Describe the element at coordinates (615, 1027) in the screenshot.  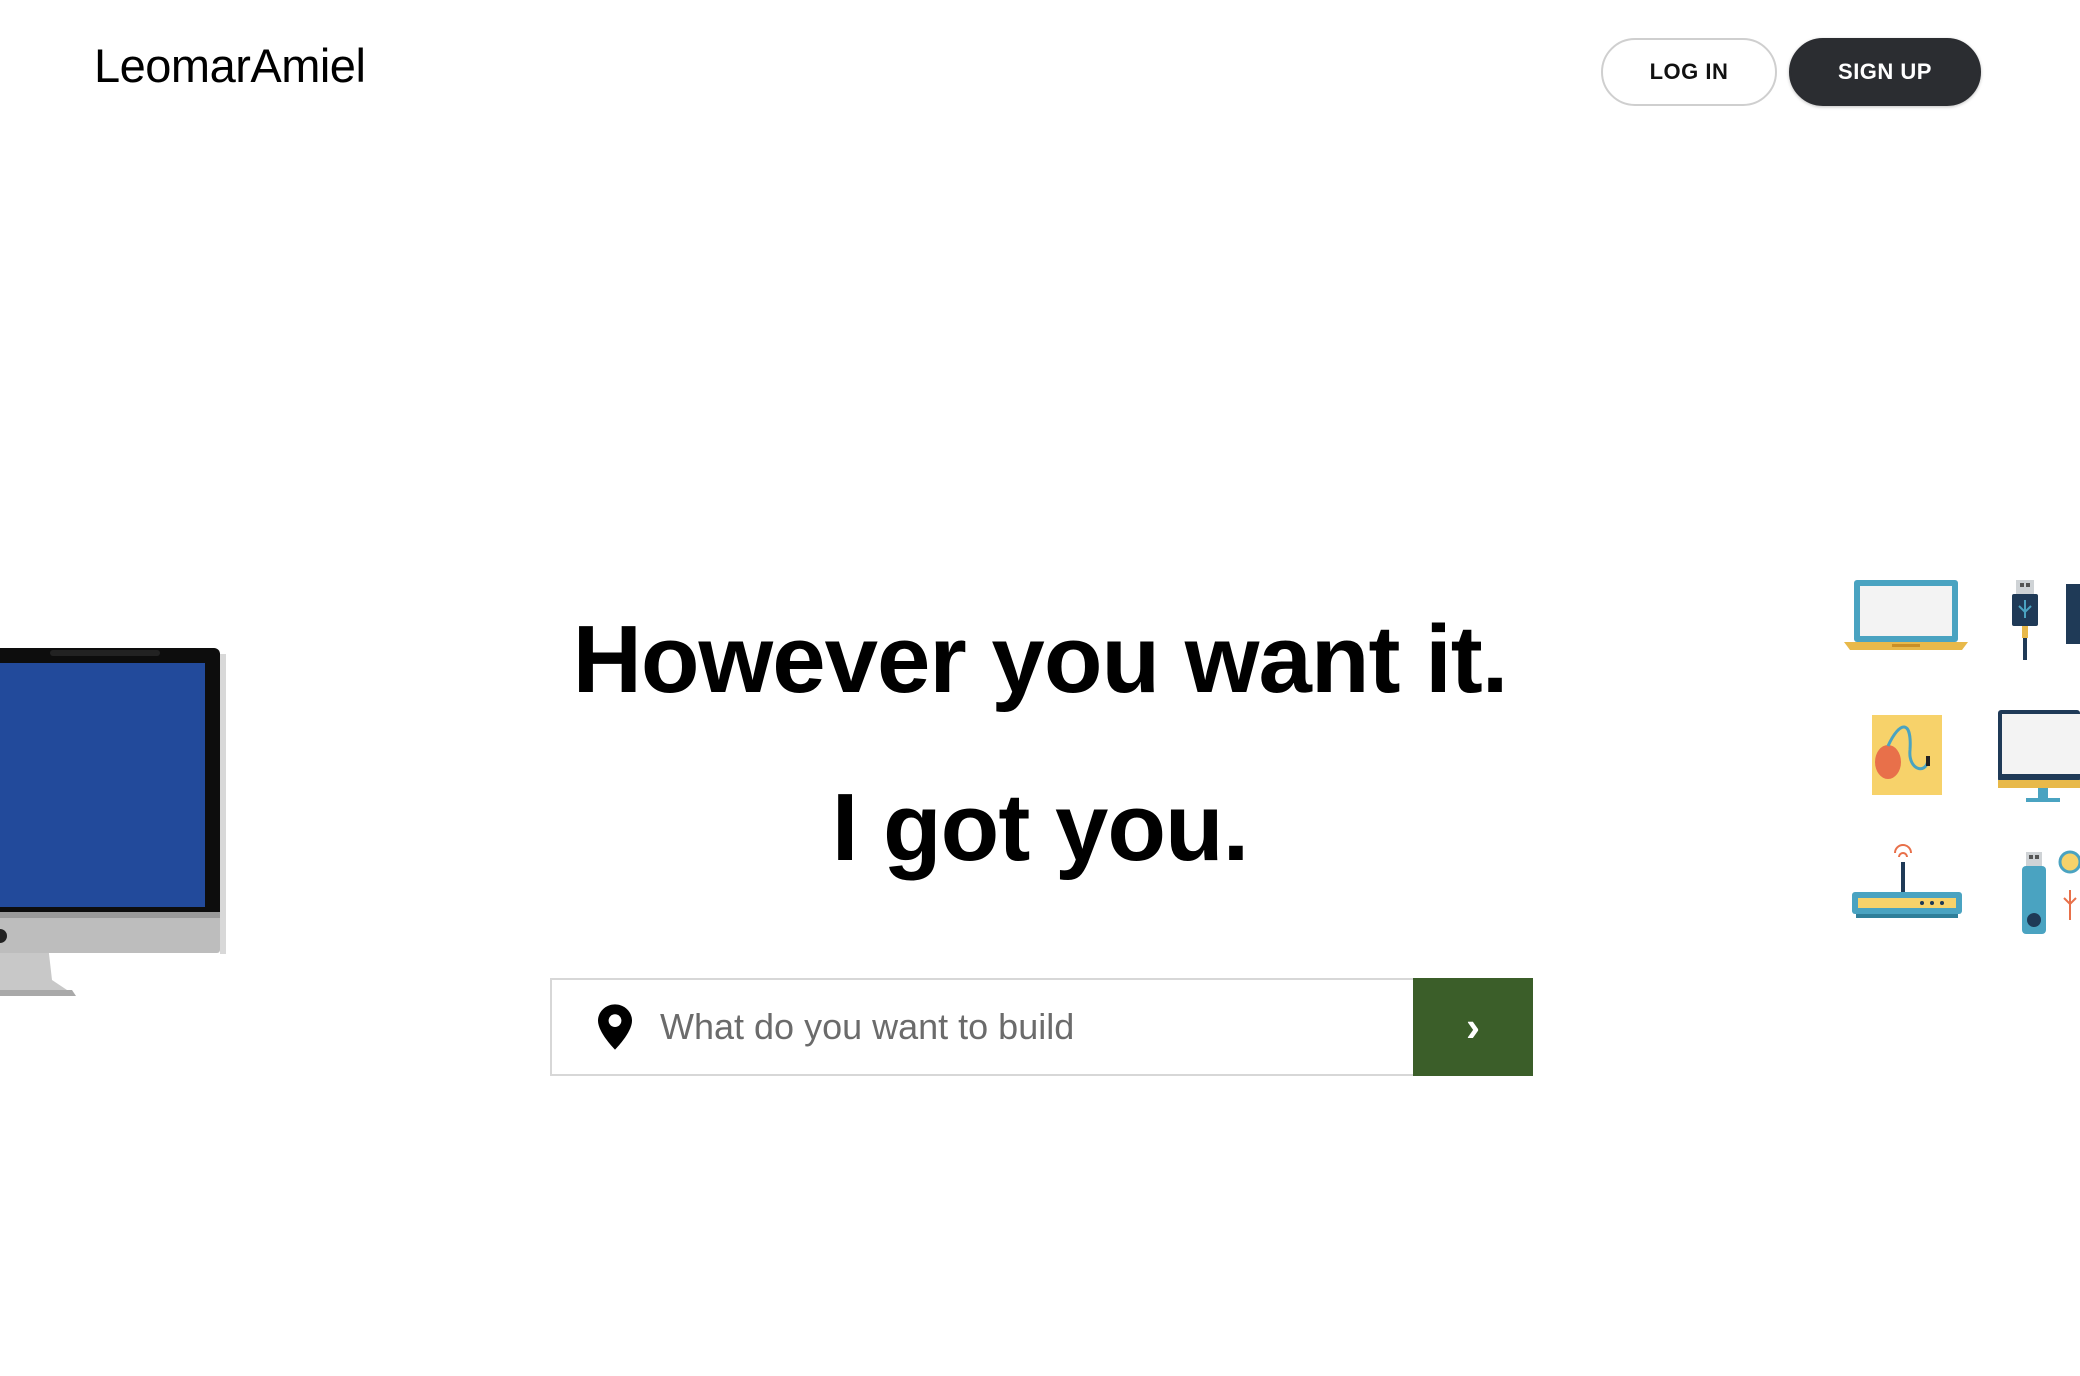
I see `map-pin-icon` at that location.